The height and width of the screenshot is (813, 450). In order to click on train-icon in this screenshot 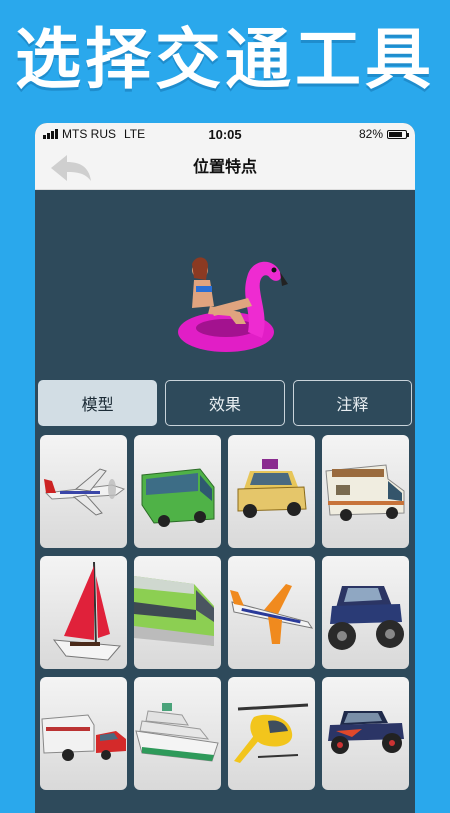, I will do `click(174, 611)`.